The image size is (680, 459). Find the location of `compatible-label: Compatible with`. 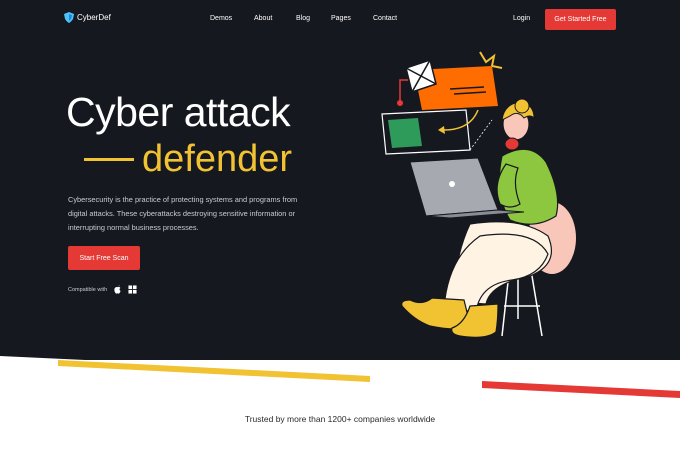

compatible-label: Compatible with is located at coordinates (88, 289).